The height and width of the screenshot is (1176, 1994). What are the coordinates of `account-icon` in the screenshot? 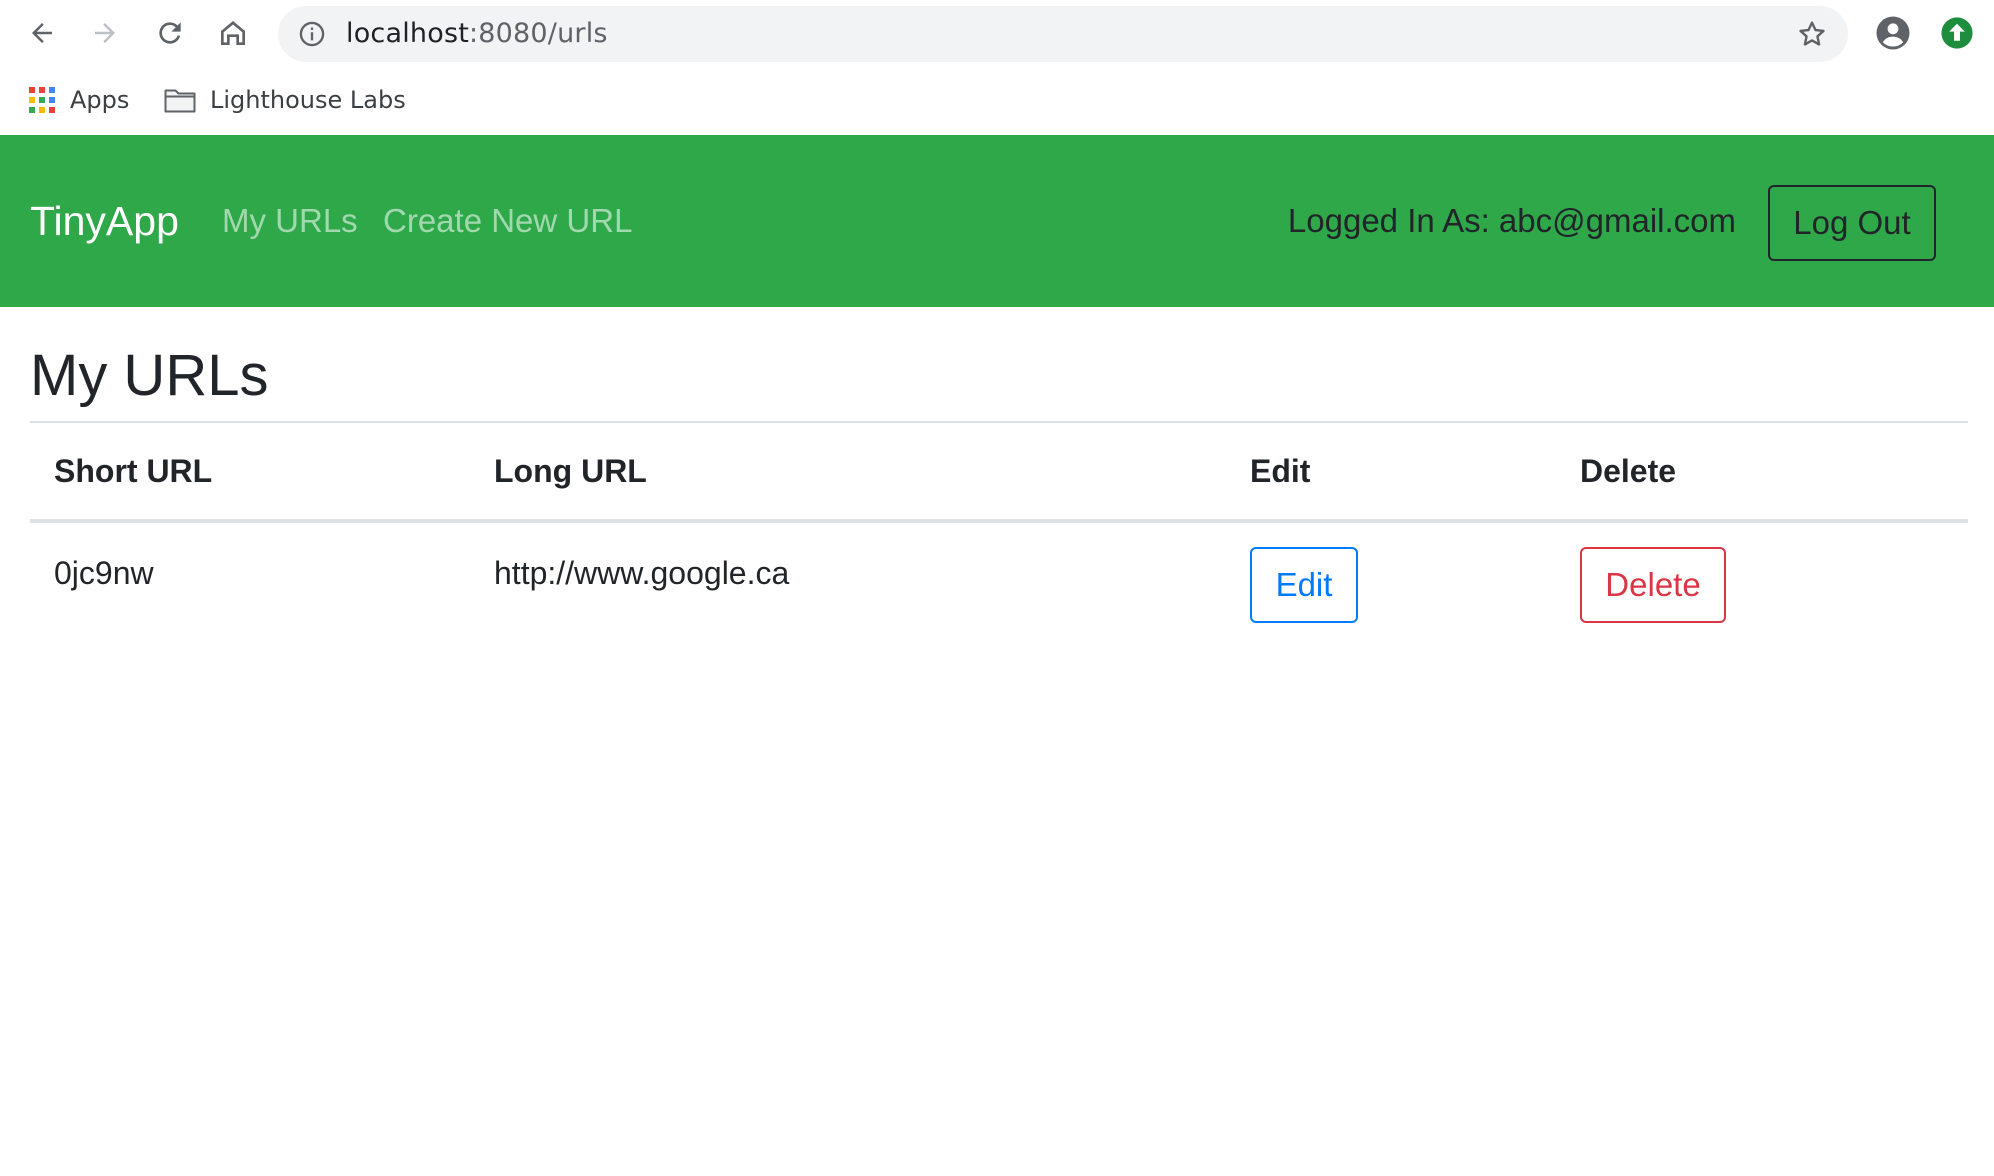 It's located at (1893, 33).